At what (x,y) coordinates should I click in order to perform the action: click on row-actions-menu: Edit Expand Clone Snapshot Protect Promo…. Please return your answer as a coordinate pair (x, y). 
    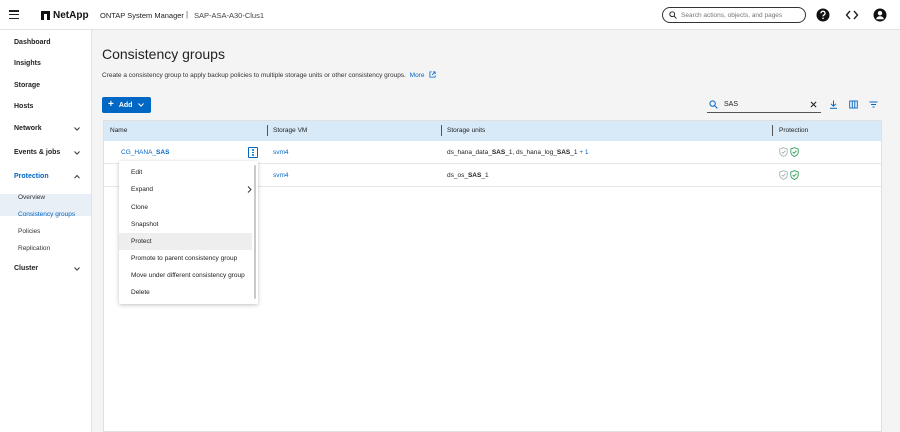
    Looking at the image, I should click on (188, 232).